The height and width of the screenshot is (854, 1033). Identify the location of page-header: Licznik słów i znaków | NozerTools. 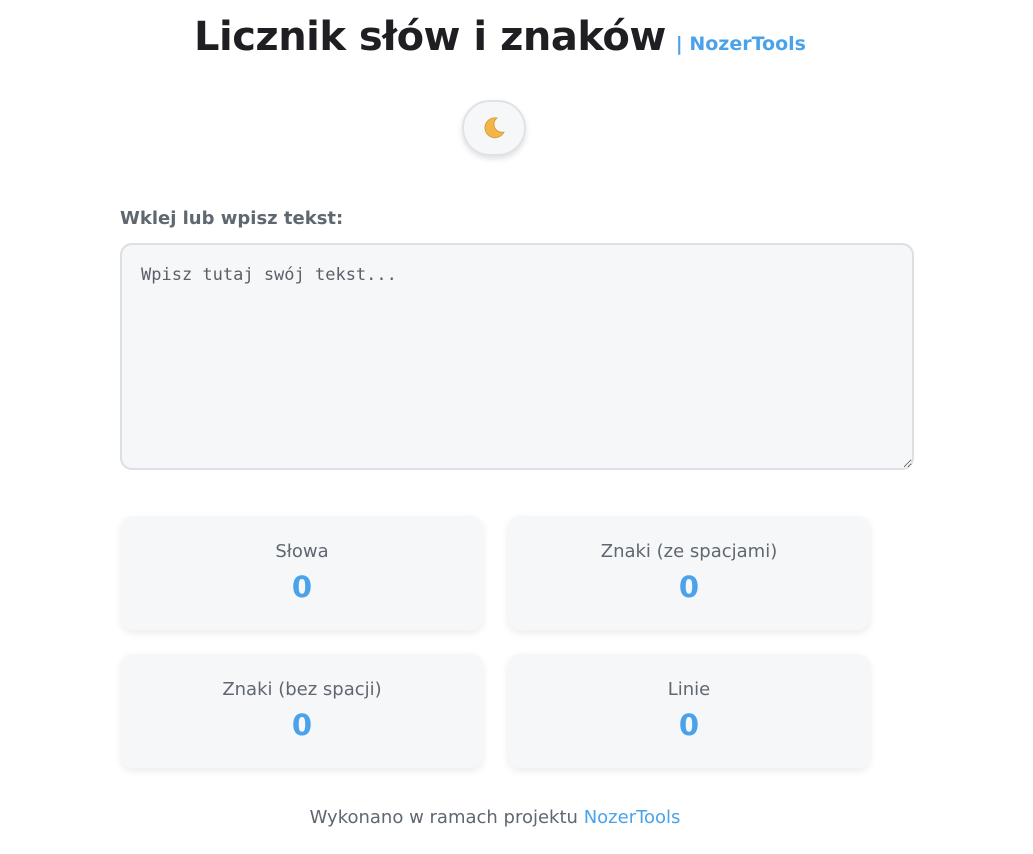
(500, 37).